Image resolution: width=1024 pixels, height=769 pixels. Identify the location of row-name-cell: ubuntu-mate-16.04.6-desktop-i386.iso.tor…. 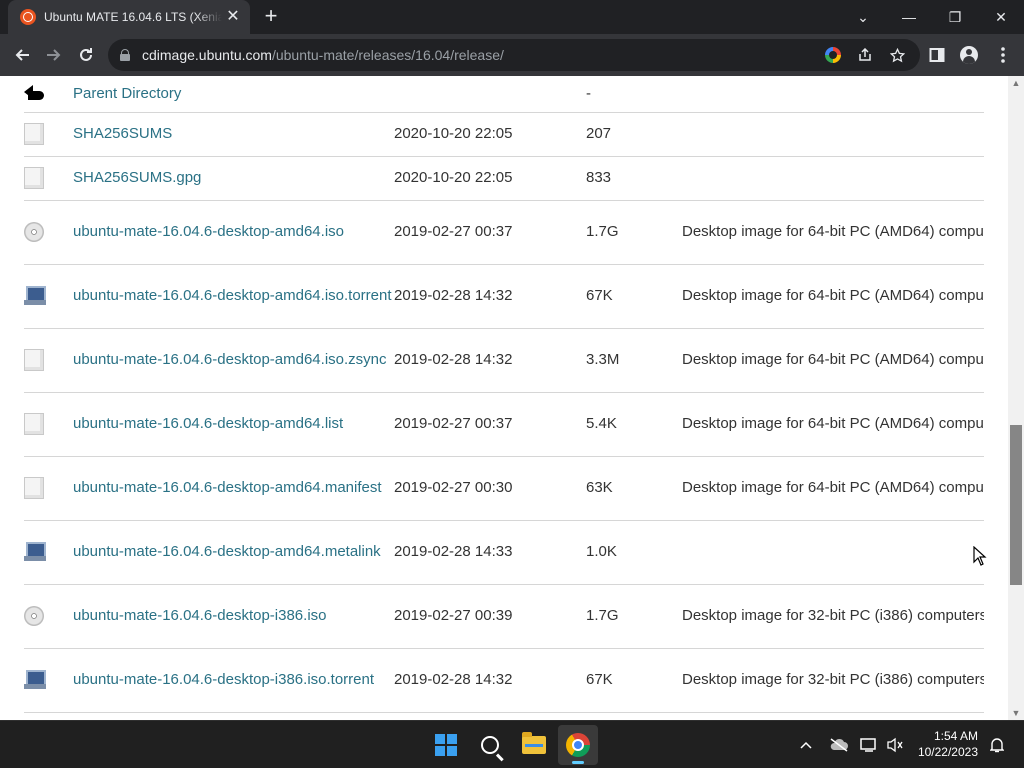
(233, 680).